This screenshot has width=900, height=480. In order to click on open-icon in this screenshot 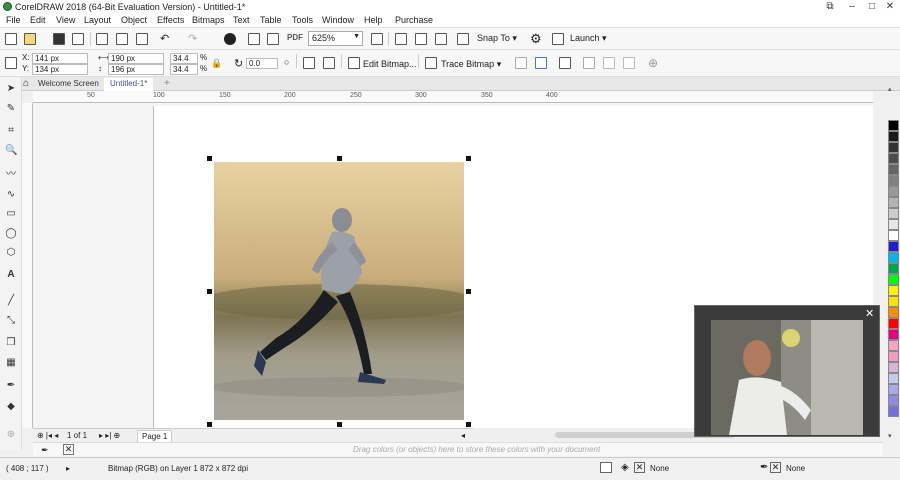, I will do `click(30, 39)`.